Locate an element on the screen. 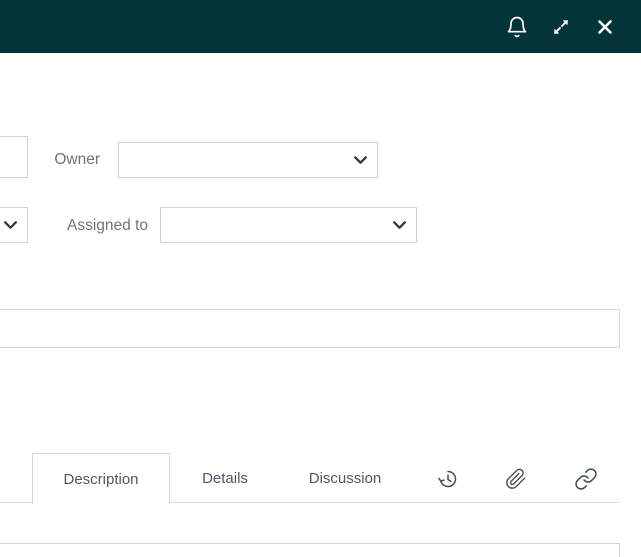 This screenshot has height=557, width=641. tab-description: Description is located at coordinates (101, 478).